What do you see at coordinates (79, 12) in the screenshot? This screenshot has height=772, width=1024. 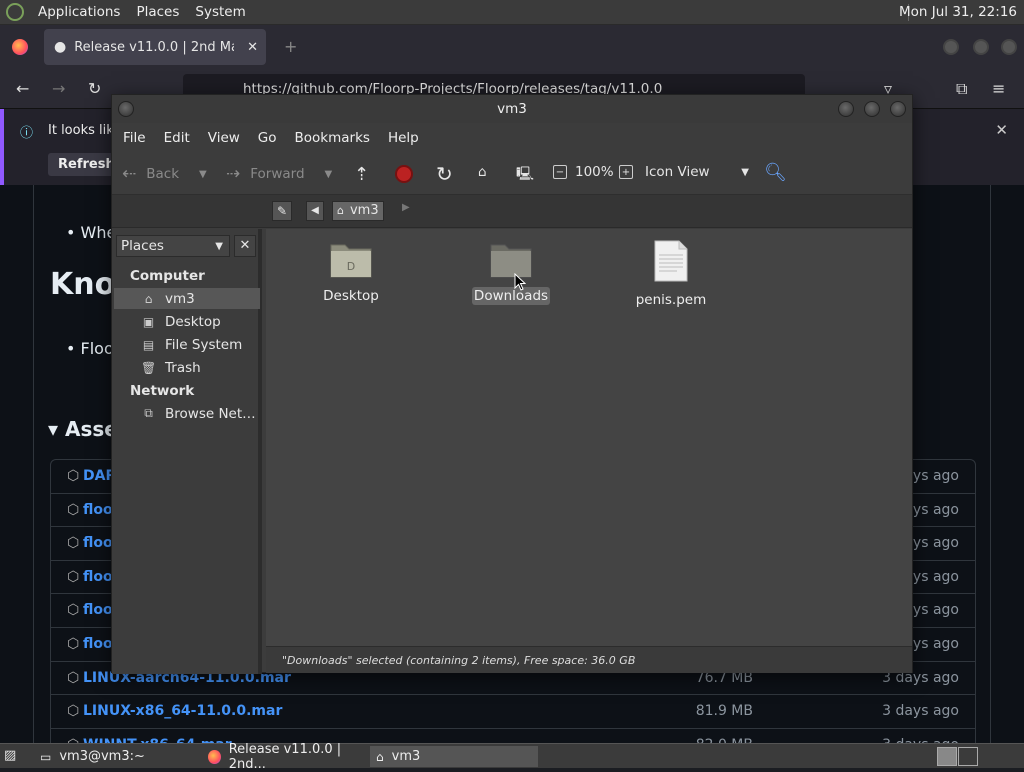 I see `menu-applications: Applications` at bounding box center [79, 12].